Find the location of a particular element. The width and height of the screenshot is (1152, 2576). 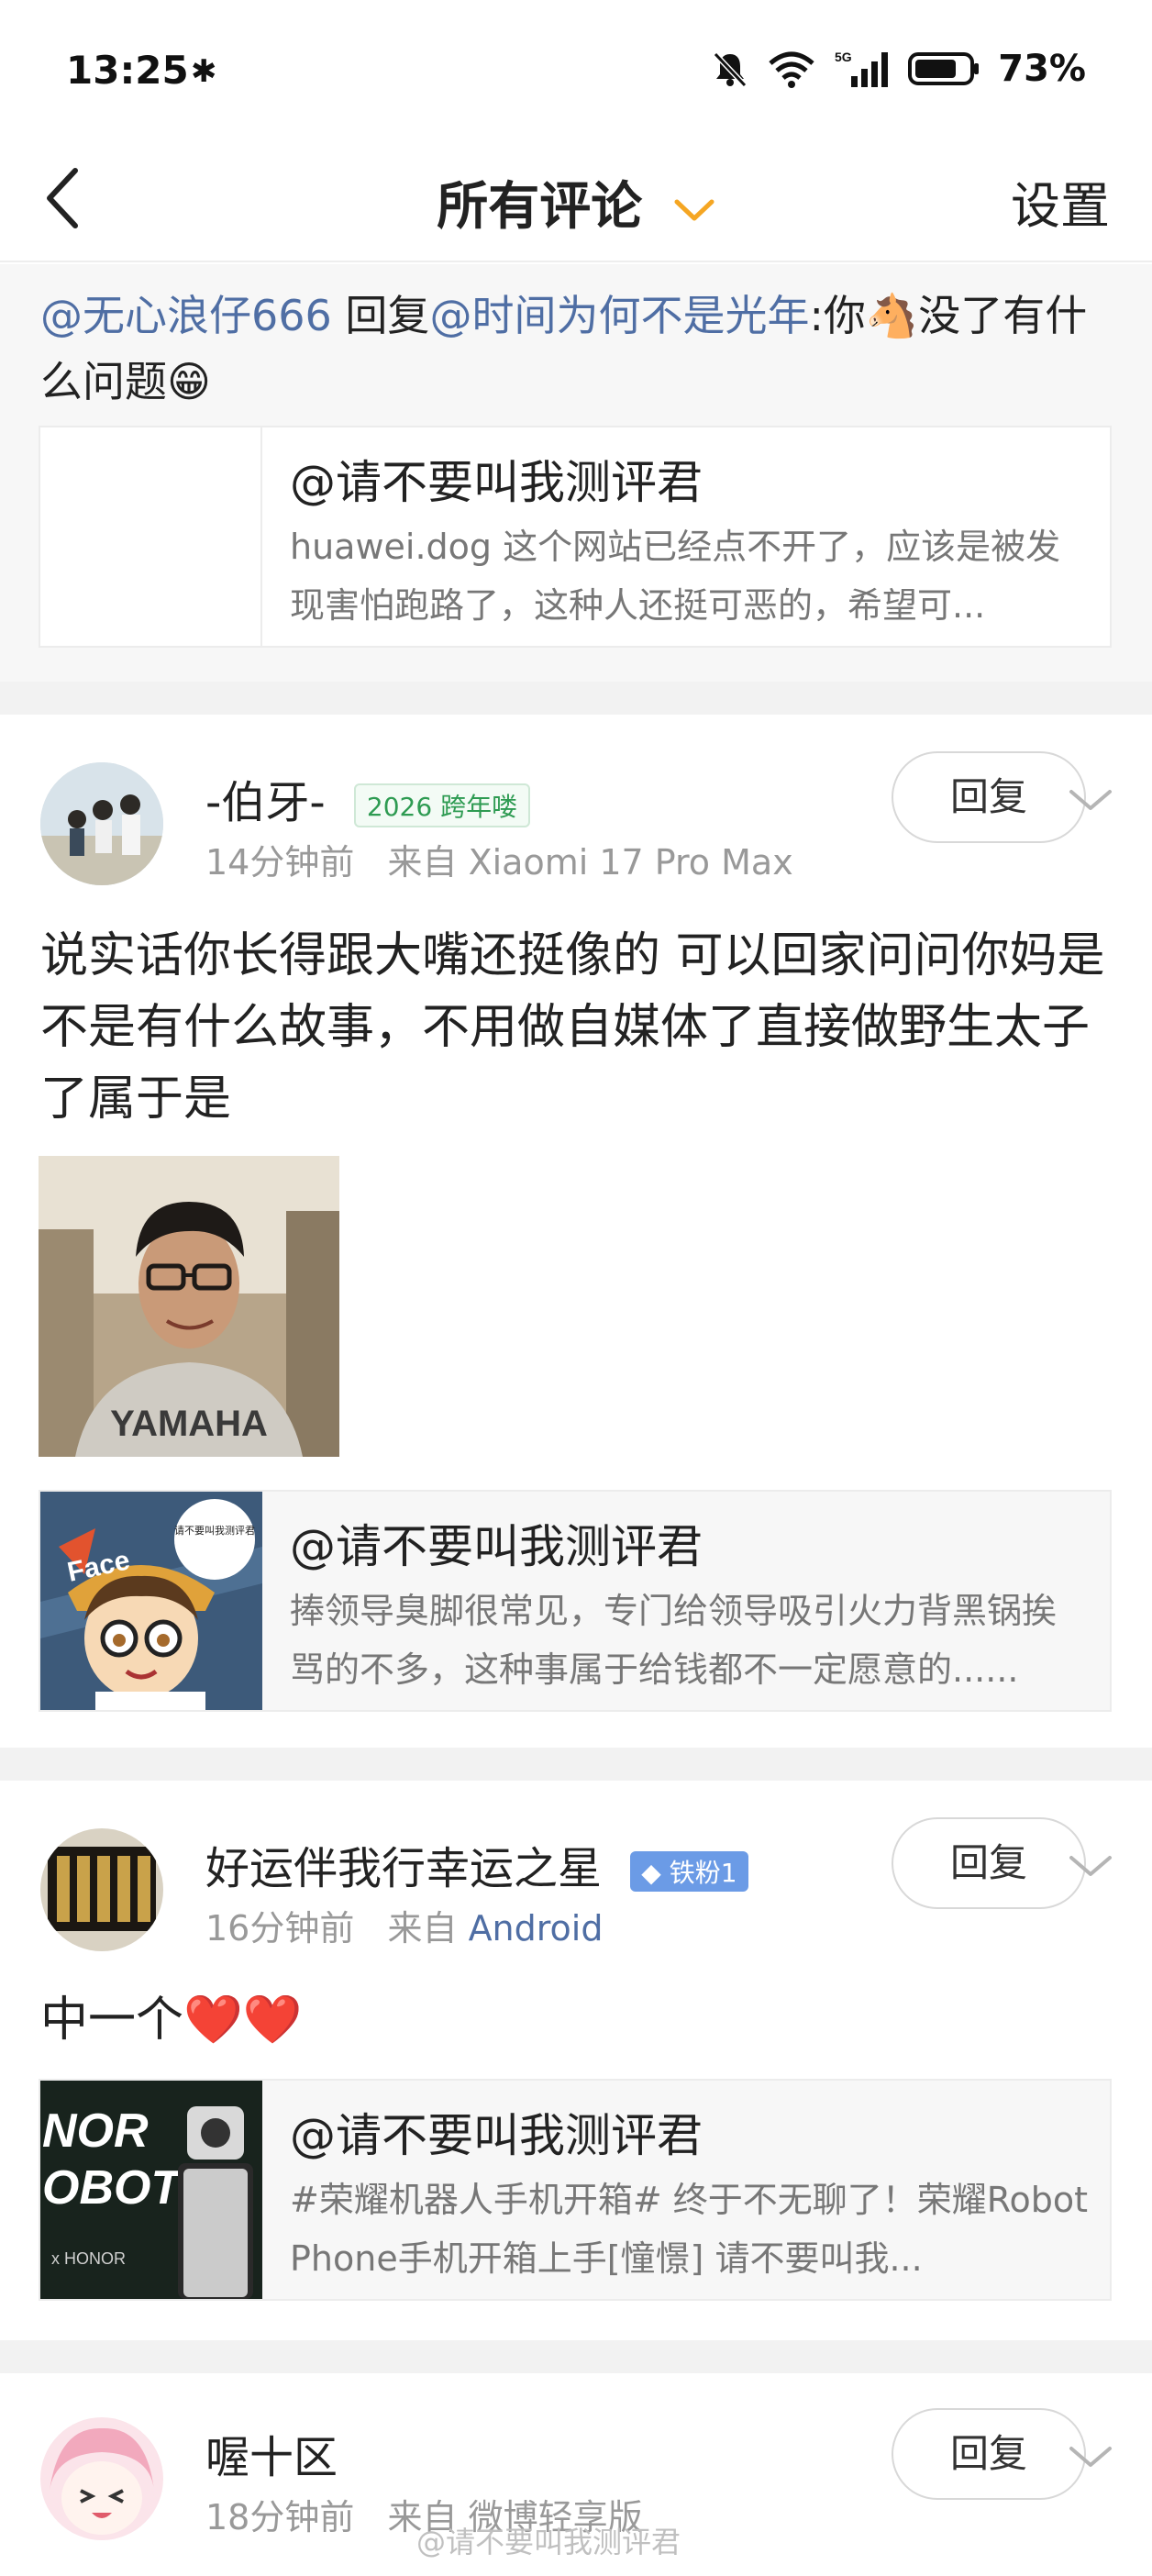

card-thumbnail-image: Face 请不要叫我测评君 is located at coordinates (151, 1601).